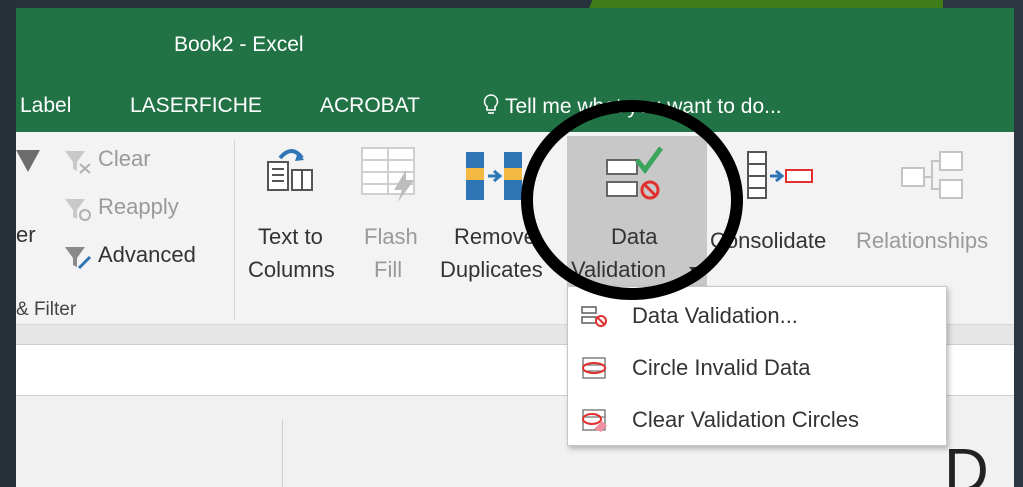 Image resolution: width=1023 pixels, height=487 pixels. I want to click on annotation-circle, so click(632, 200).